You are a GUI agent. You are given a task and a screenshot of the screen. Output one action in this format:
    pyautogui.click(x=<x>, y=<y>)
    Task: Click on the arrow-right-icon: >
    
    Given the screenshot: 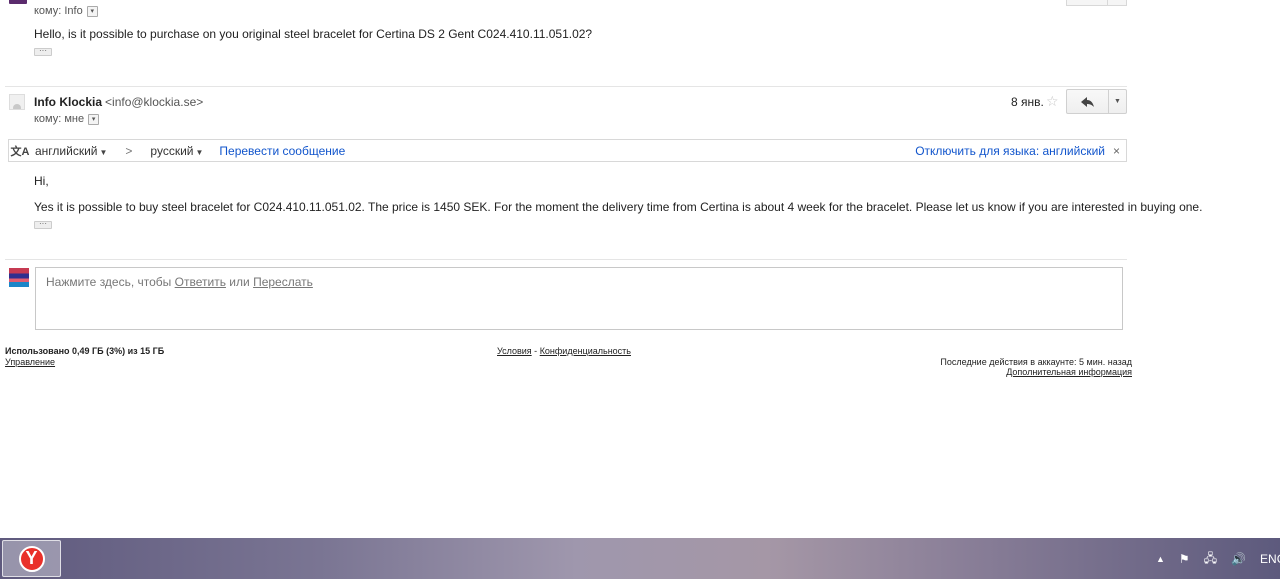 What is the action you would take?
    pyautogui.click(x=129, y=150)
    